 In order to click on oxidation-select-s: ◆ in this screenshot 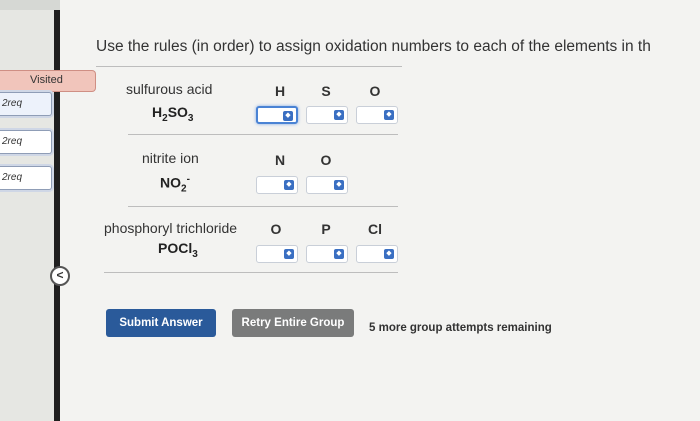, I will do `click(327, 115)`.